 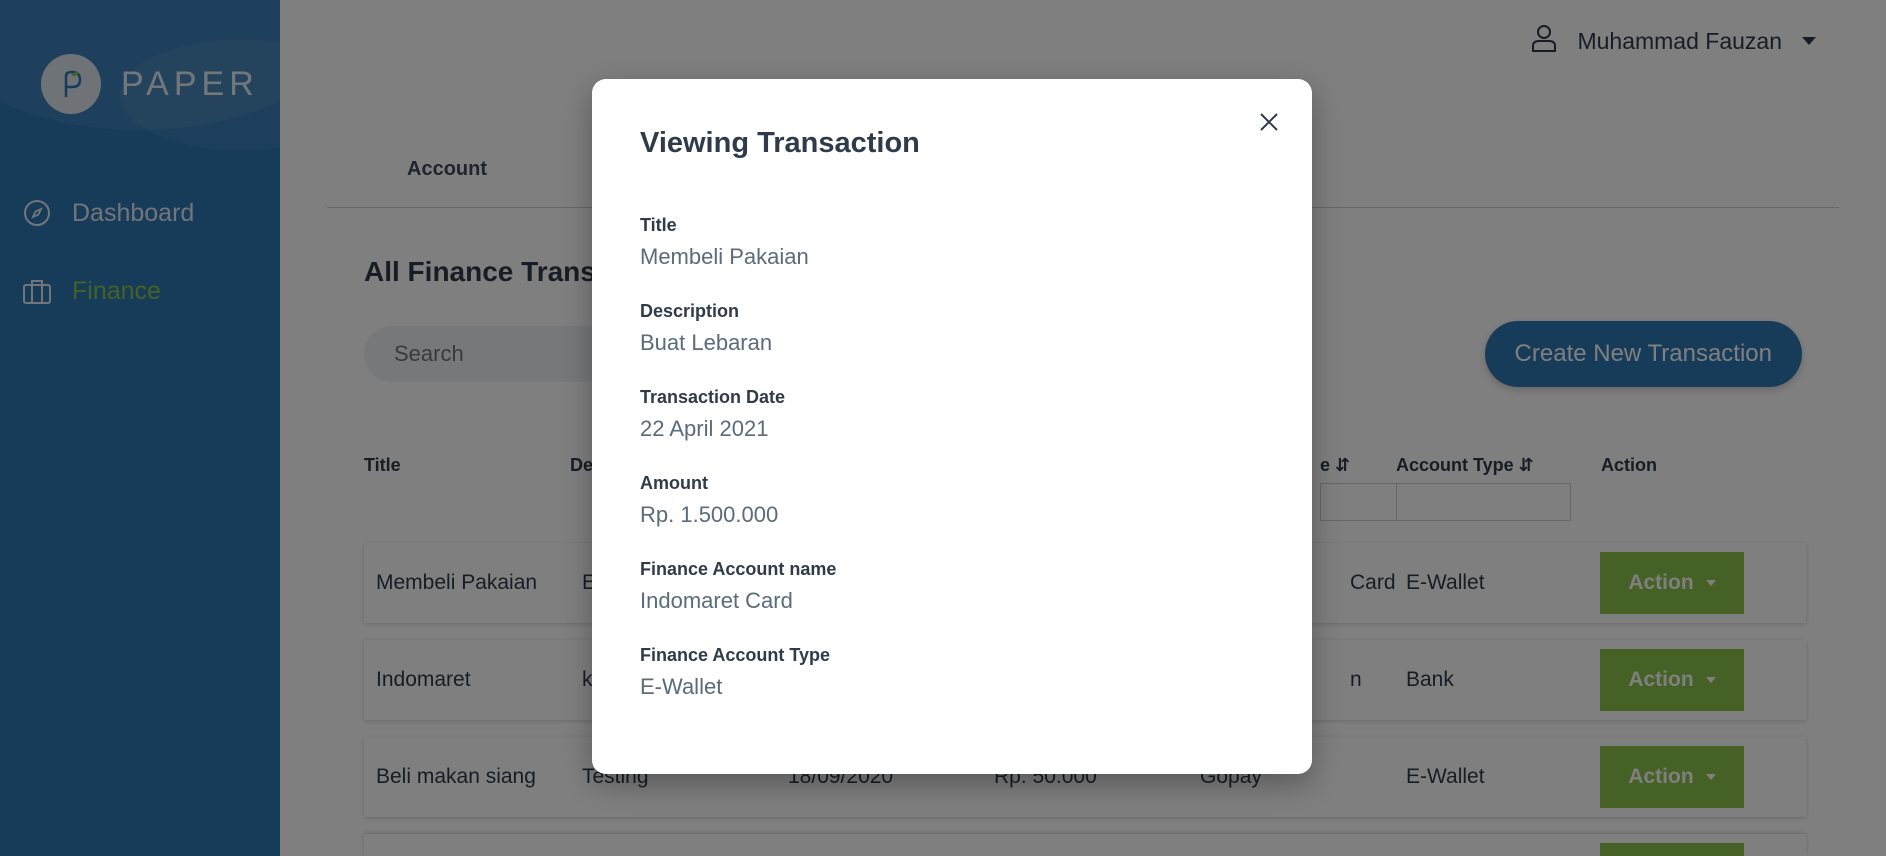 What do you see at coordinates (1269, 122) in the screenshot?
I see `close-icon` at bounding box center [1269, 122].